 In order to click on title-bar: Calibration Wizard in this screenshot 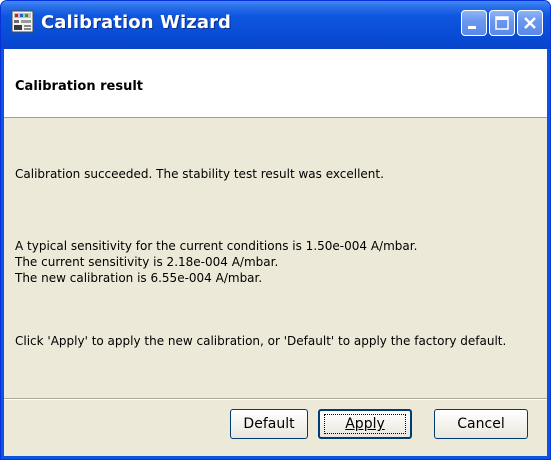, I will do `click(275, 25)`.